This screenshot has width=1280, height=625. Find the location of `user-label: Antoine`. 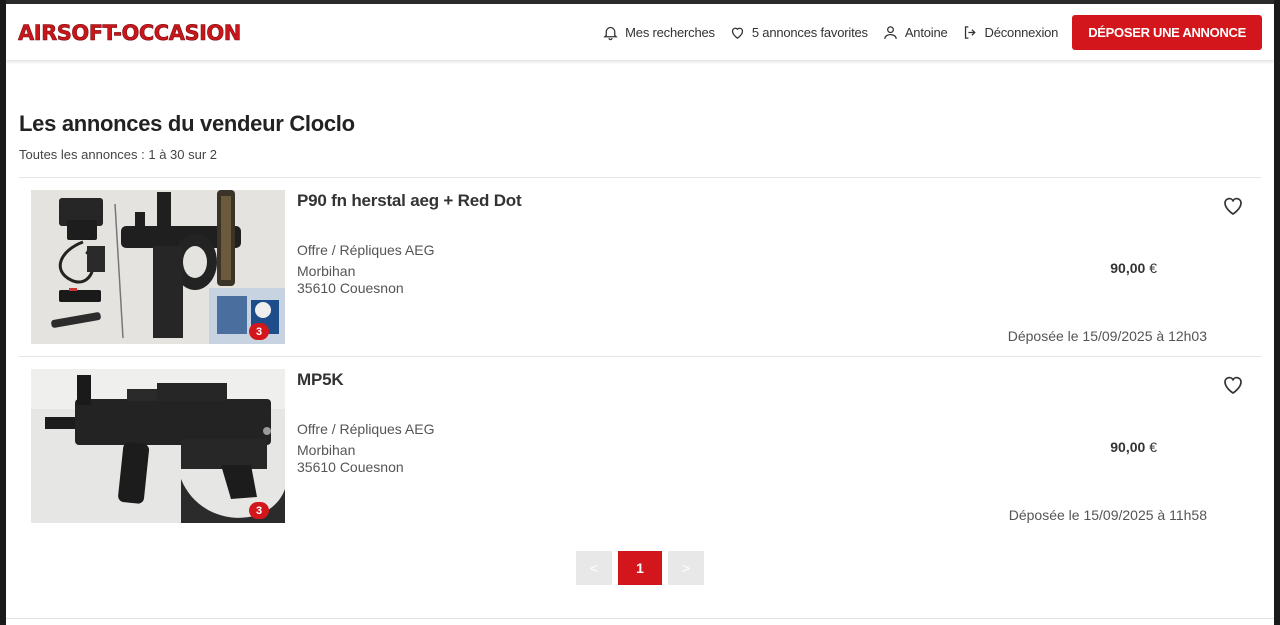

user-label: Antoine is located at coordinates (926, 32).